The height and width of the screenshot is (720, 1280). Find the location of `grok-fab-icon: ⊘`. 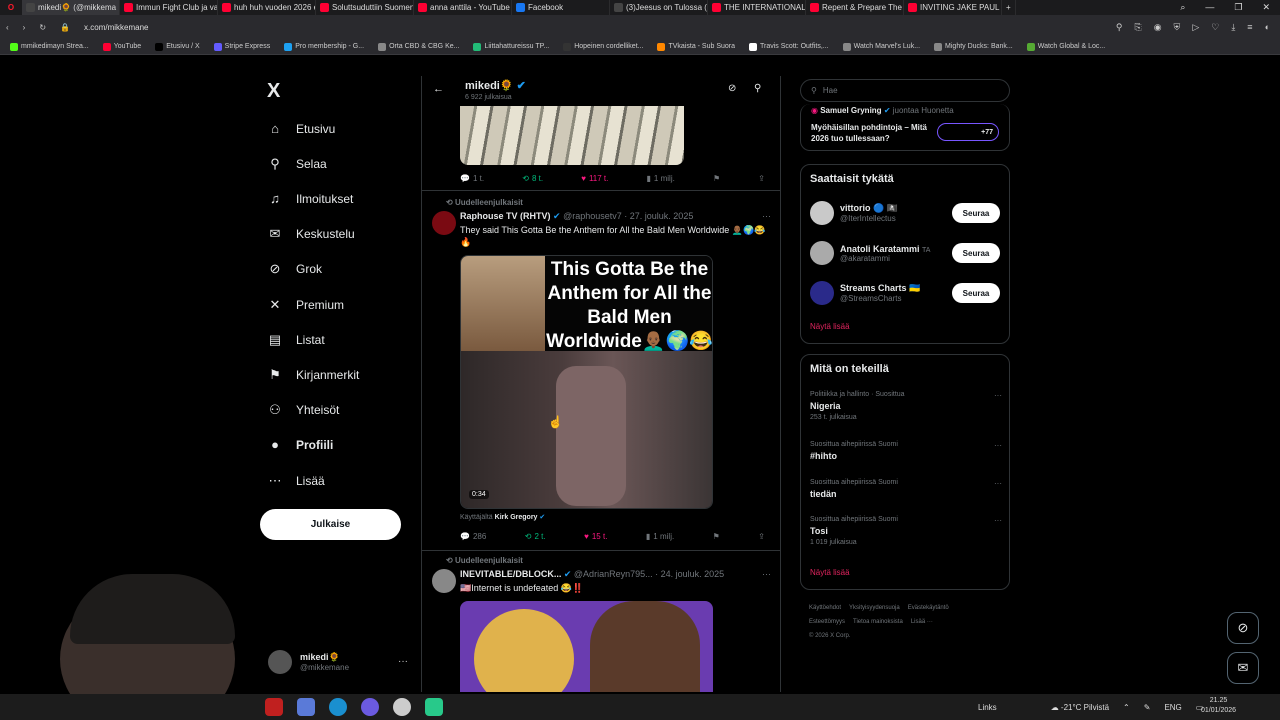

grok-fab-icon: ⊘ is located at coordinates (1243, 628).